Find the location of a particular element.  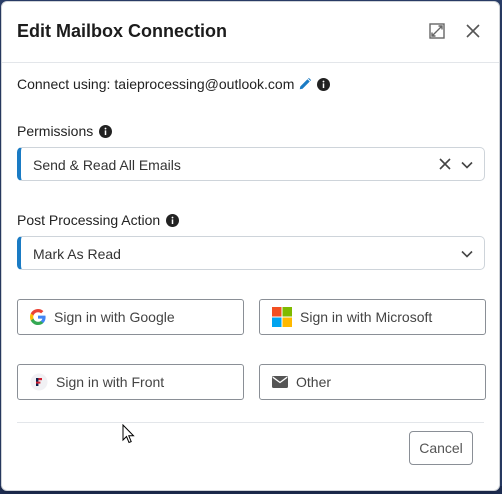

cancel-button: Cancel is located at coordinates (441, 448).